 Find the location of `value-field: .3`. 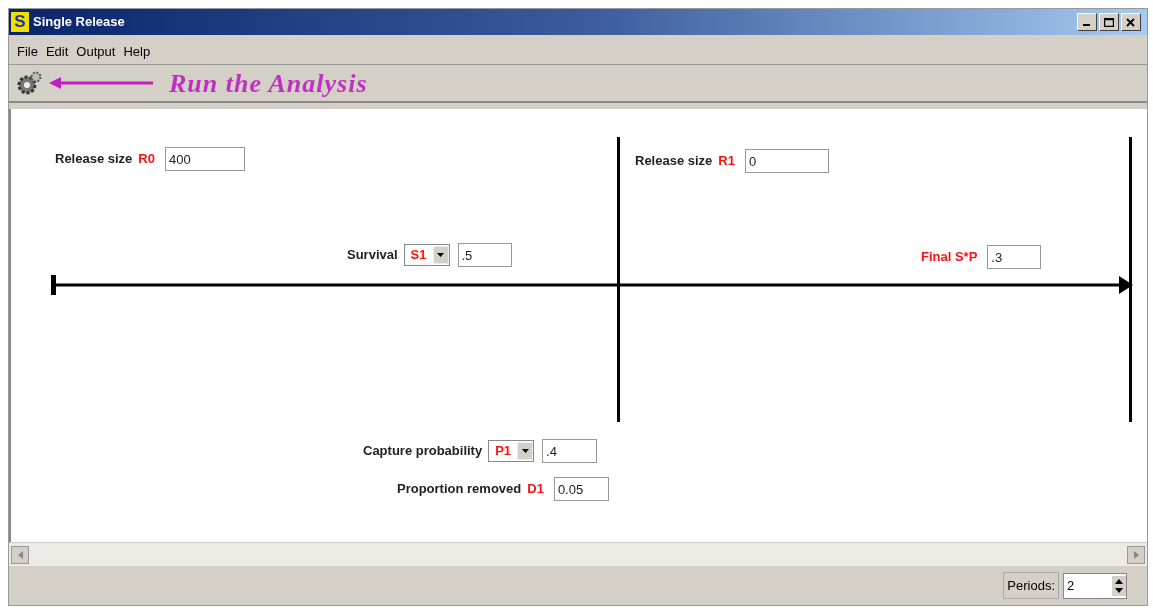

value-field: .3 is located at coordinates (1014, 257).